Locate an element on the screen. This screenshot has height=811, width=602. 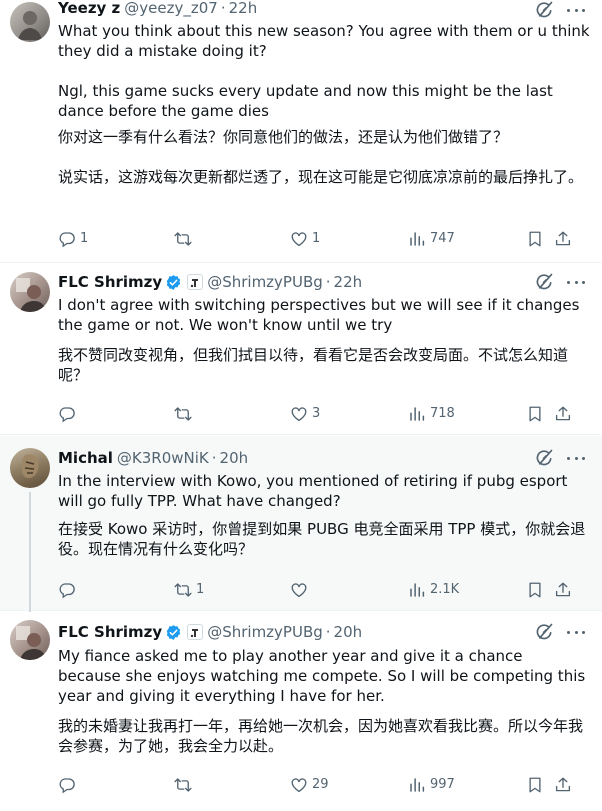
like-button: 3 is located at coordinates (305, 414).